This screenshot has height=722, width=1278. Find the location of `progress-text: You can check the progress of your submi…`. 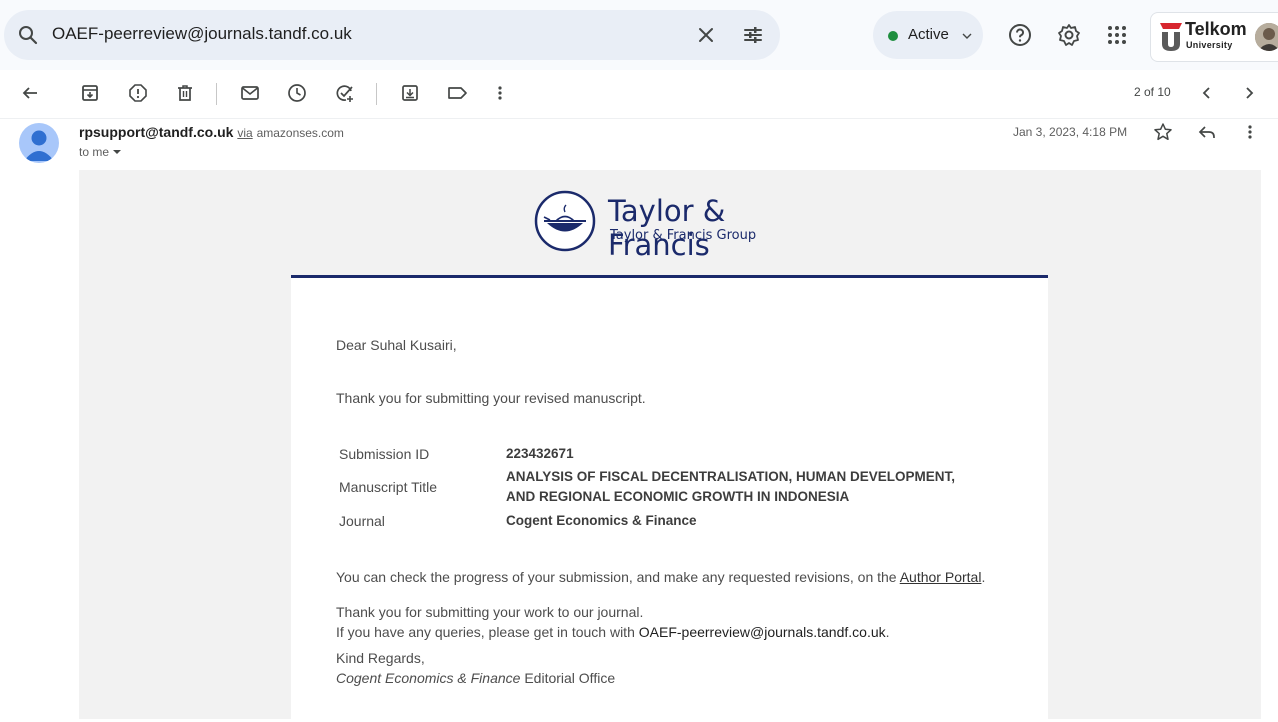

progress-text: You can check the progress of your submi… is located at coordinates (616, 577).